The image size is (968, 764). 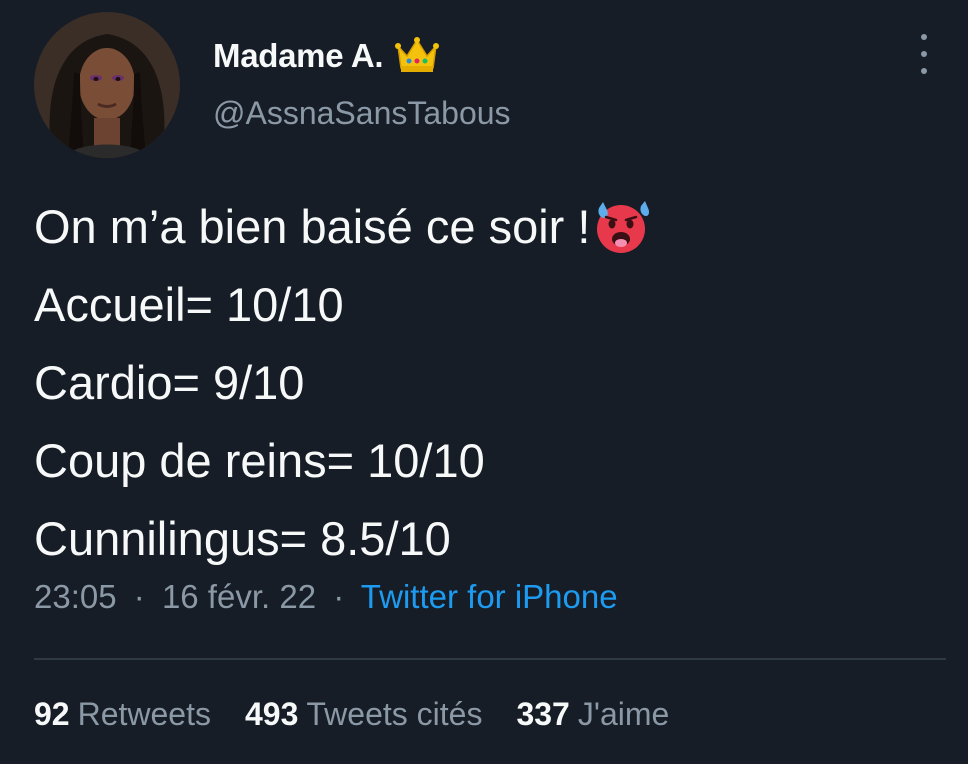 What do you see at coordinates (259, 460) in the screenshot?
I see `tweet-line: Coup de reins= 10/10` at bounding box center [259, 460].